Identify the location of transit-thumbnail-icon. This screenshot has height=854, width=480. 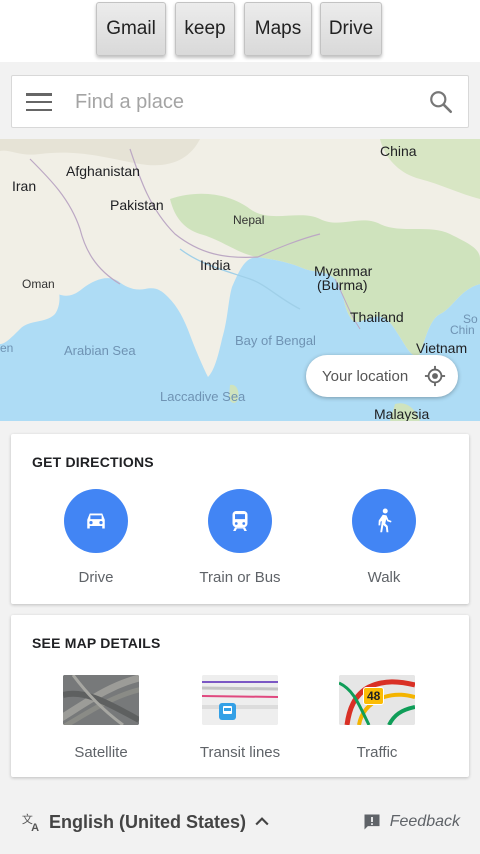
(240, 700).